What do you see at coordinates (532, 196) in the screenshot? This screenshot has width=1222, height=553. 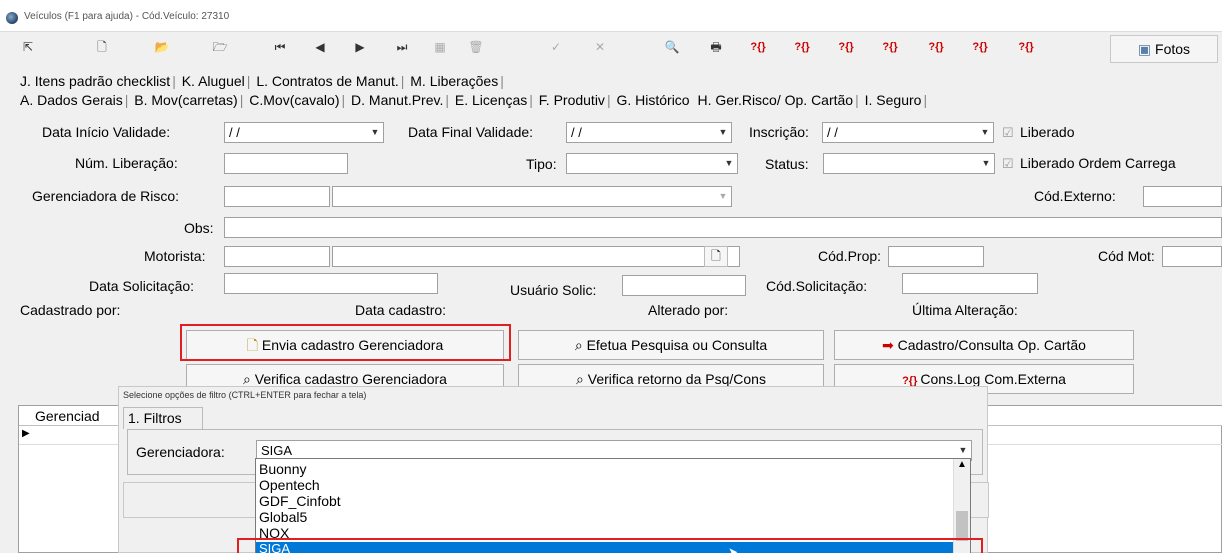 I see `gerenciadora-name-field: ▼` at bounding box center [532, 196].